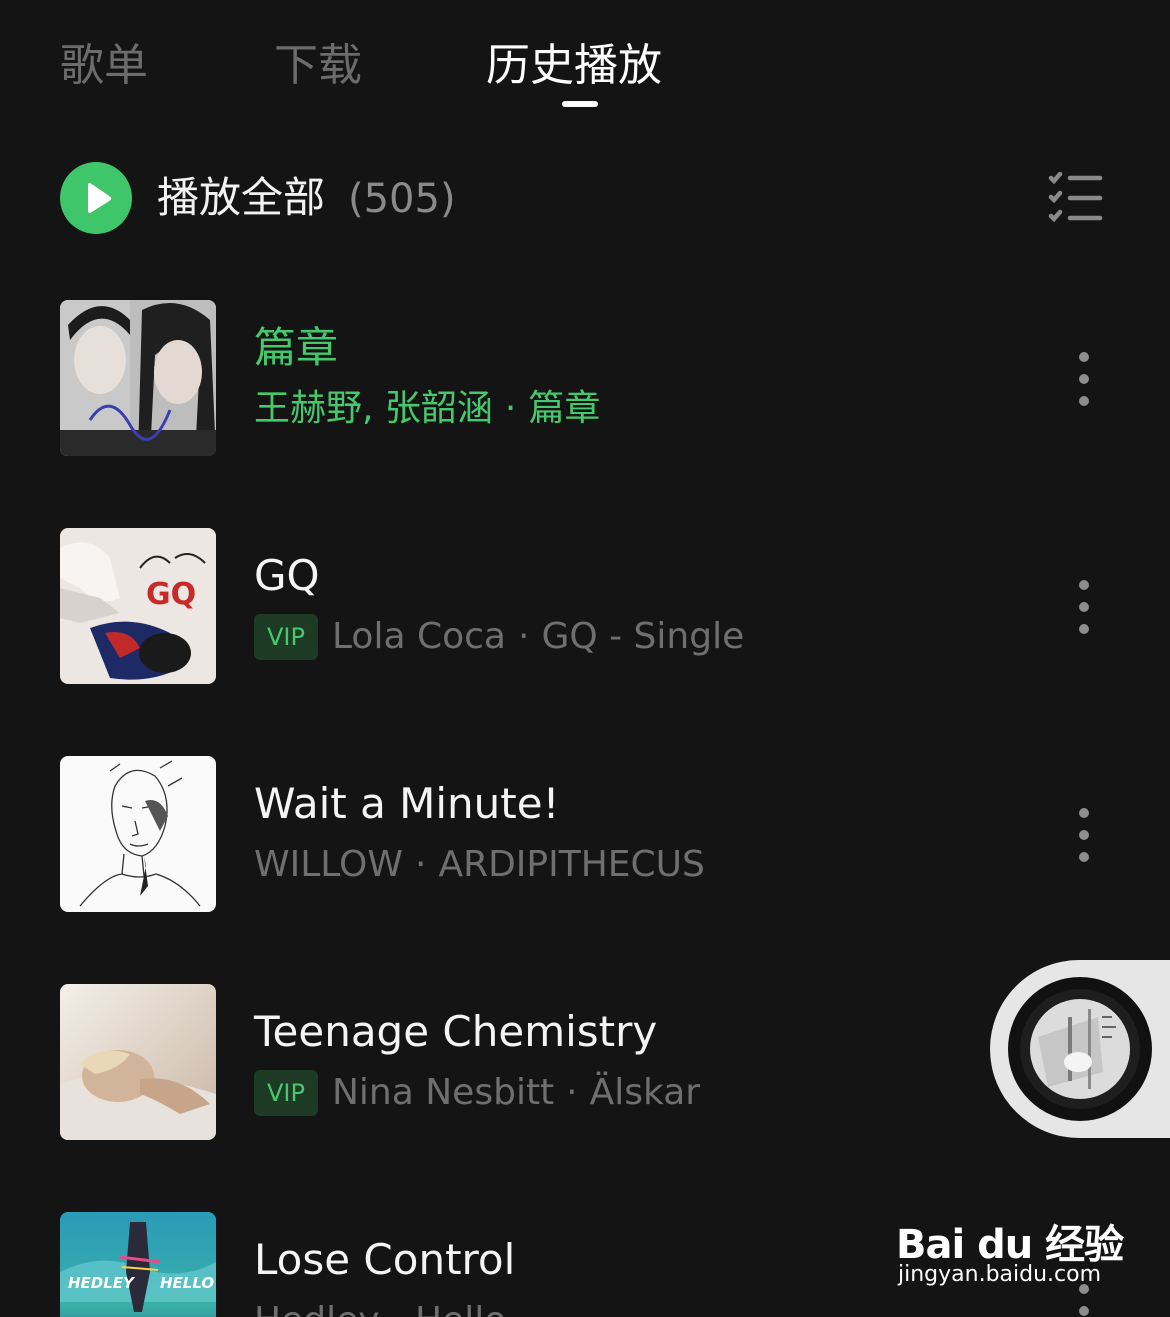  I want to click on song-artist: 王赫野, 张韶涵, so click(373, 408).